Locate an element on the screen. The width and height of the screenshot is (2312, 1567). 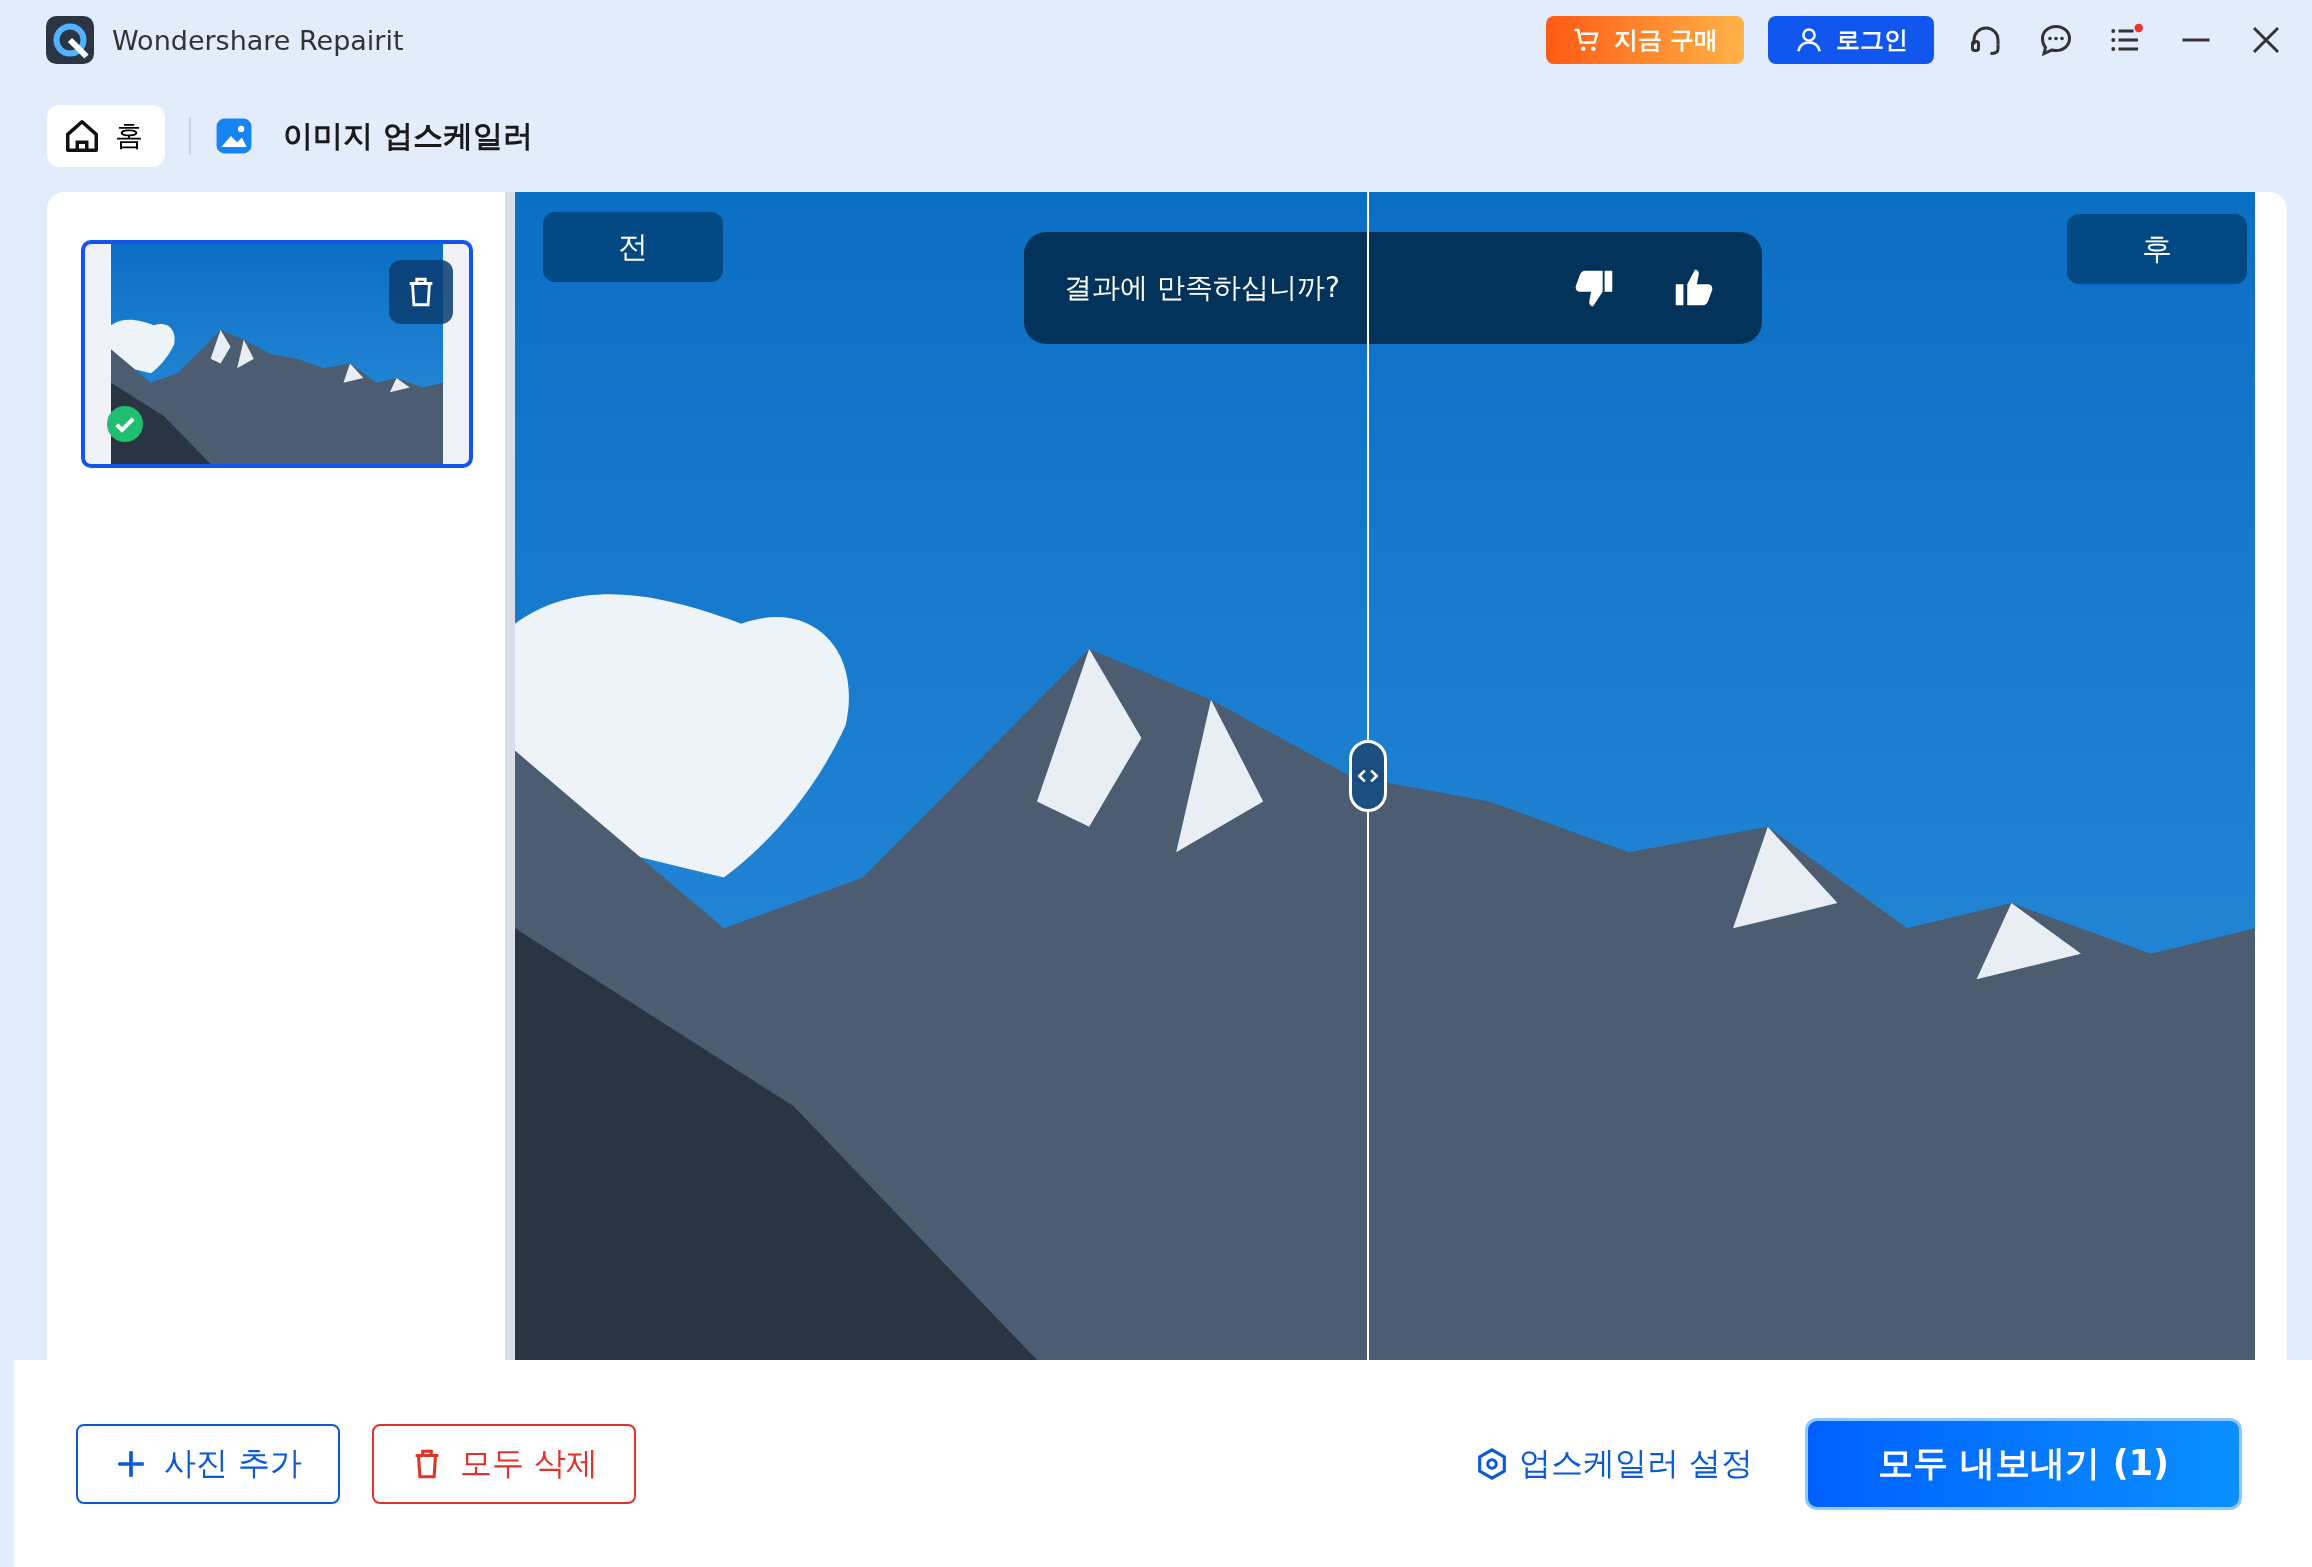
image-icon is located at coordinates (234, 136).